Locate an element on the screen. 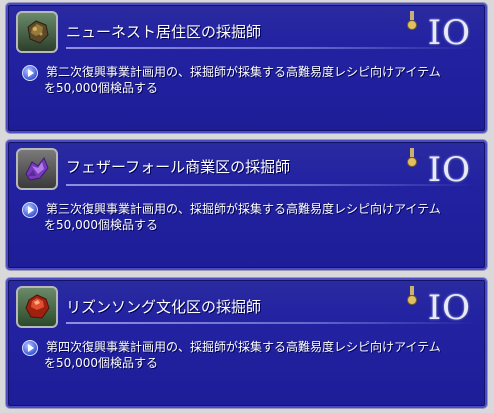 The image size is (494, 413). ore-icon is located at coordinates (37, 32).